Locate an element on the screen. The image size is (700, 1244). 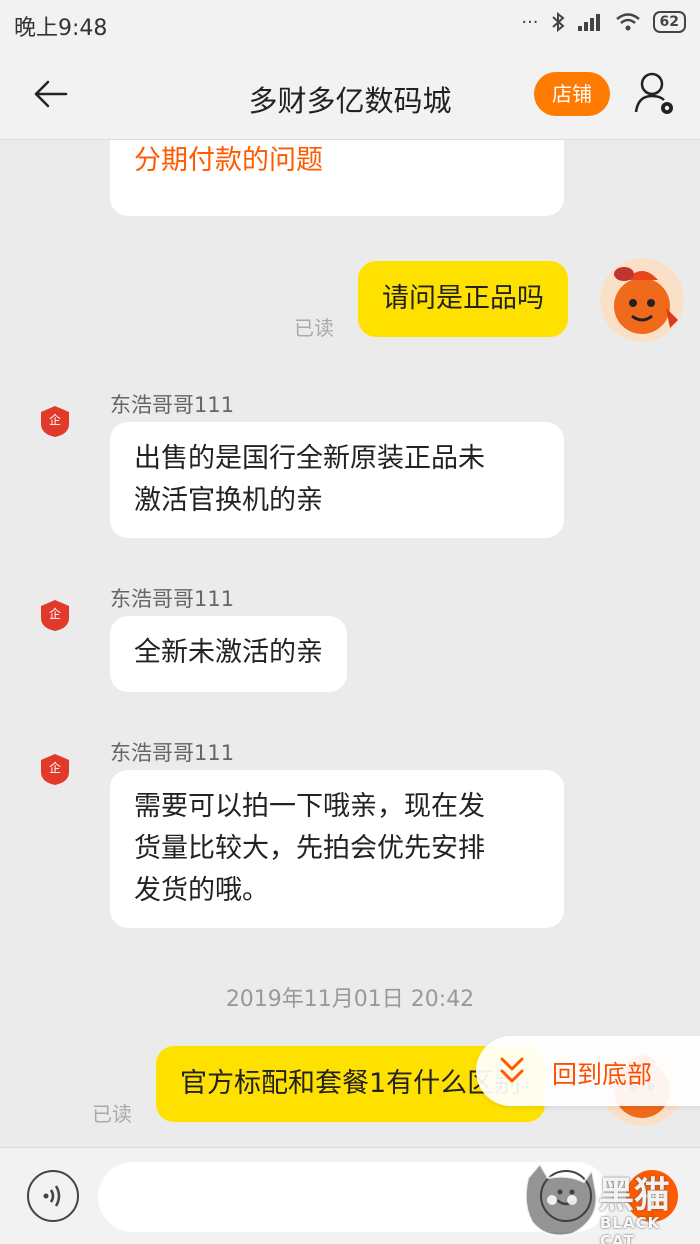
more-dots-icon: ··· is located at coordinates (530, 22).